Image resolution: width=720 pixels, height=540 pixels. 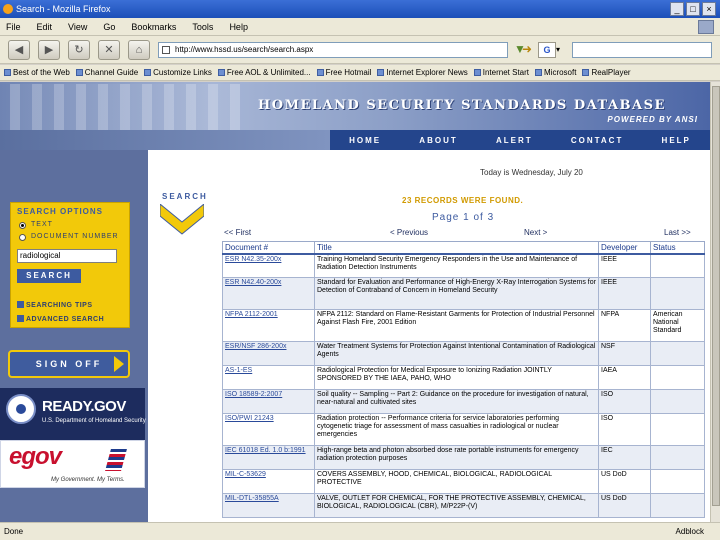 What do you see at coordinates (268, 353) in the screenshot?
I see `document-number-link: ESR/NSF 286-200x` at bounding box center [268, 353].